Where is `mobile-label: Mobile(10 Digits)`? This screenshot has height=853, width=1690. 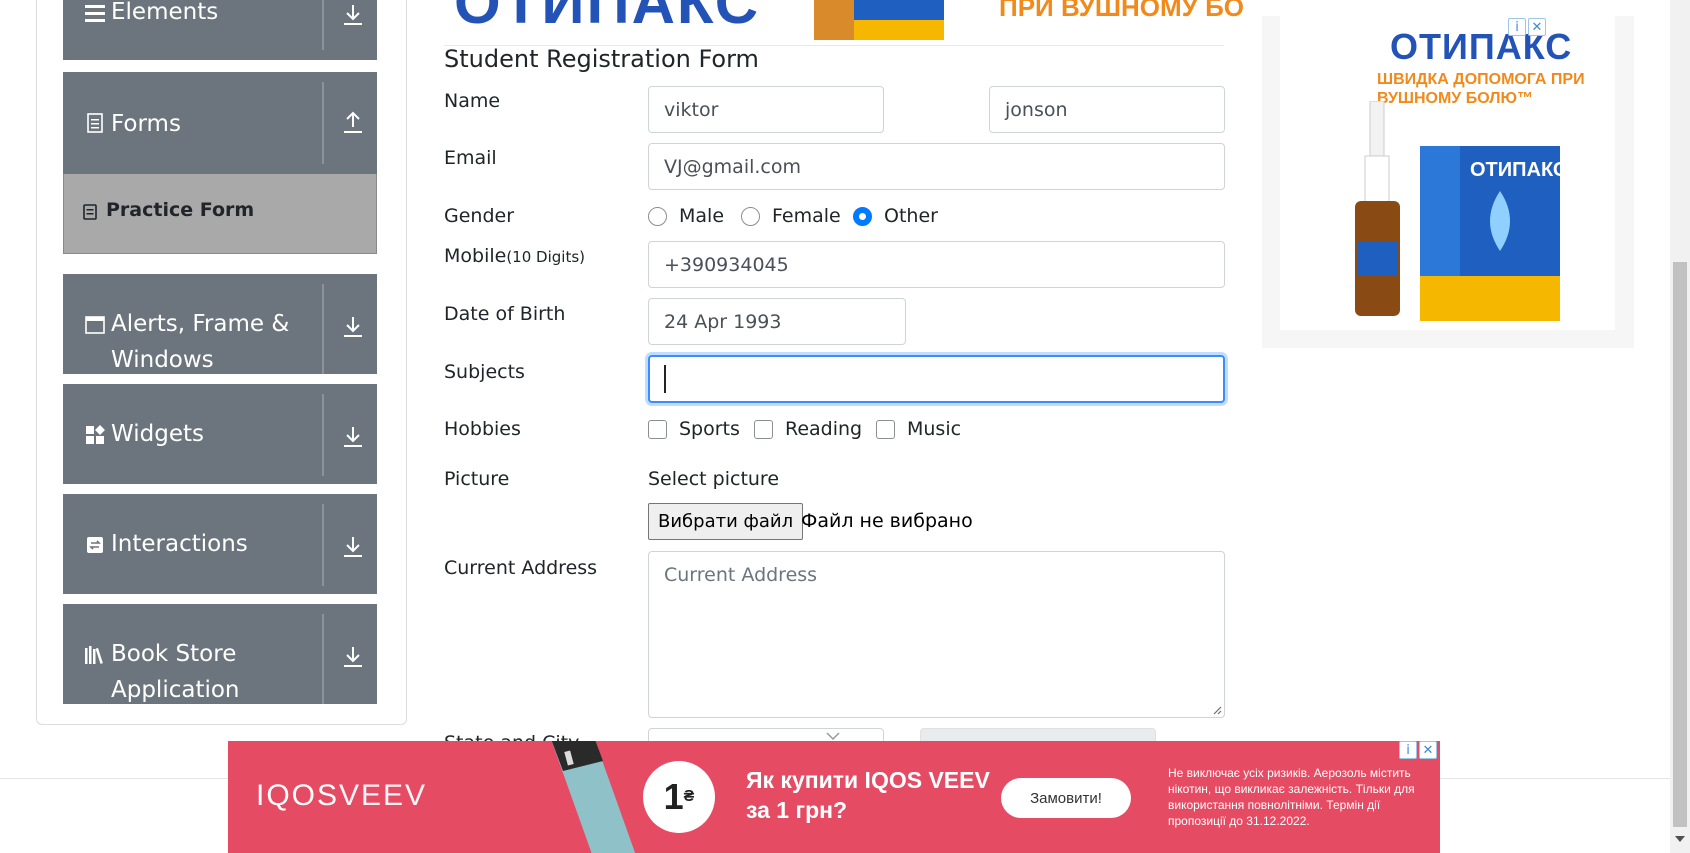
mobile-label: Mobile(10 Digits) is located at coordinates (514, 256).